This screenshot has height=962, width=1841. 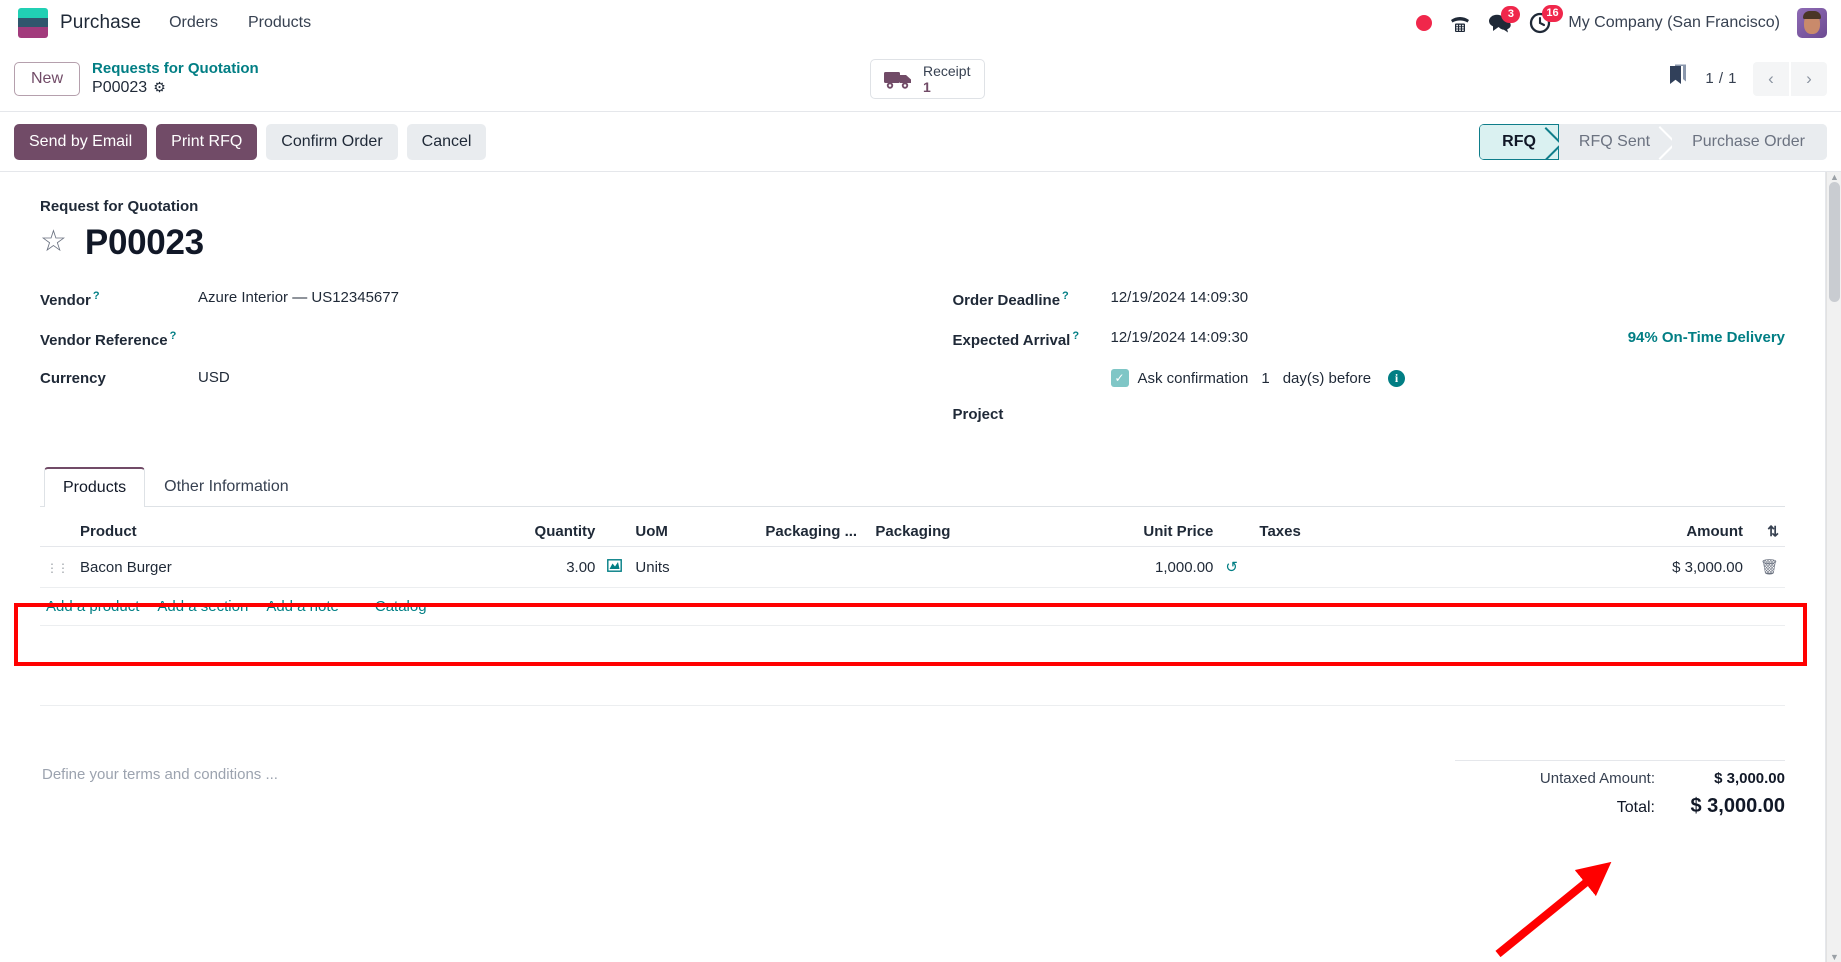 What do you see at coordinates (81, 141) in the screenshot?
I see `send-by-email-button: Send by Email` at bounding box center [81, 141].